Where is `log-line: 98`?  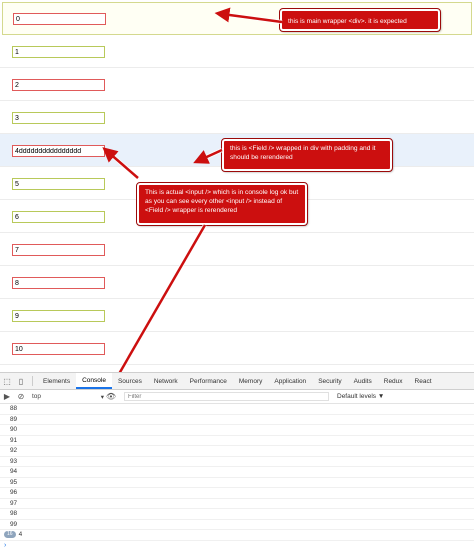 log-line: 98 is located at coordinates (237, 514).